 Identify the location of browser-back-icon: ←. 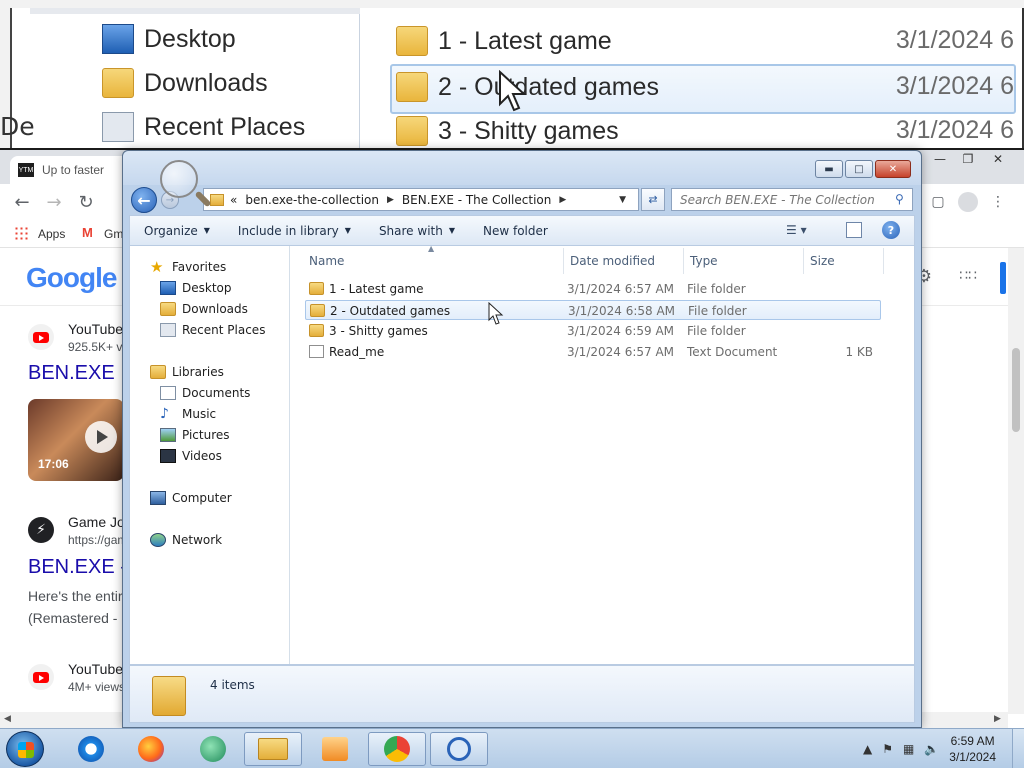
(22, 202).